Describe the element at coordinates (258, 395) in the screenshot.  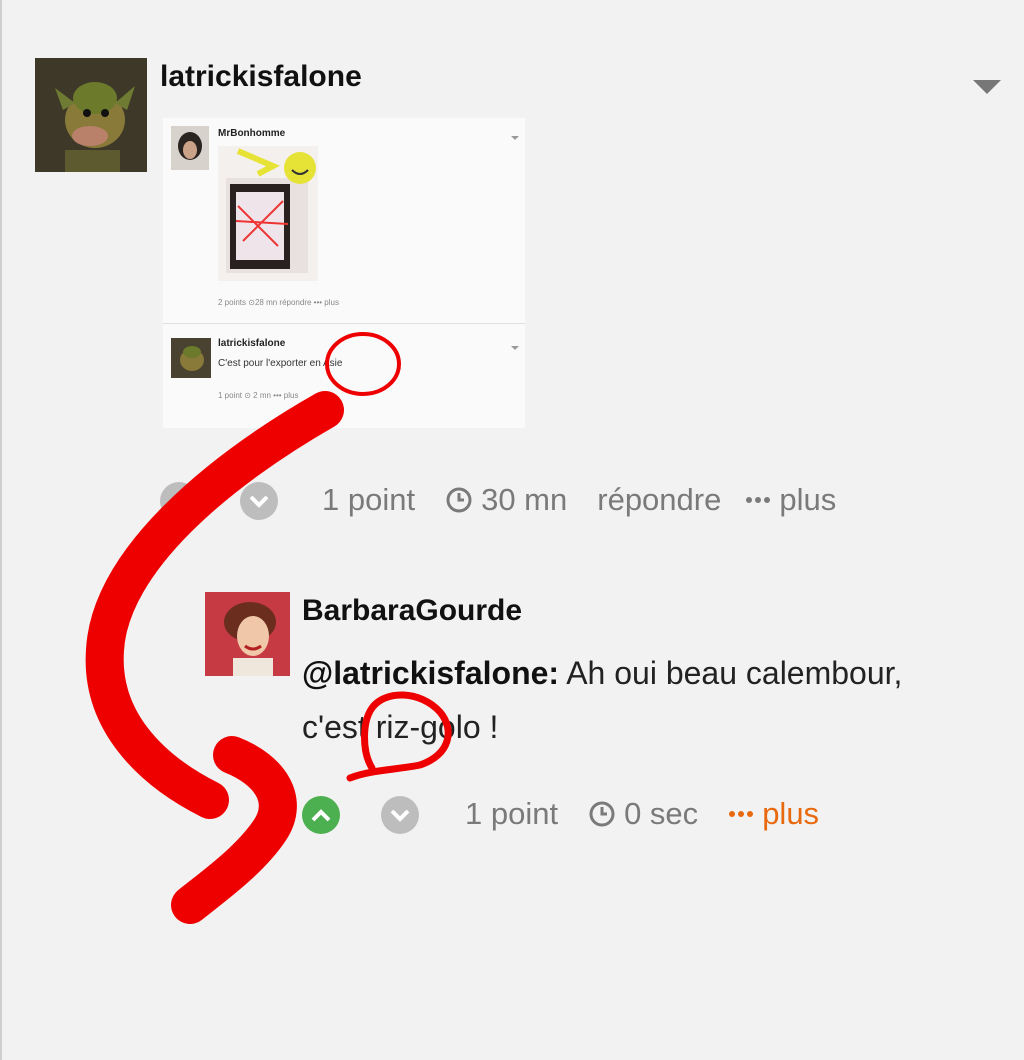
I see `mini-meta-2: 1 point ⊙ 2 mn ••• plus` at that location.